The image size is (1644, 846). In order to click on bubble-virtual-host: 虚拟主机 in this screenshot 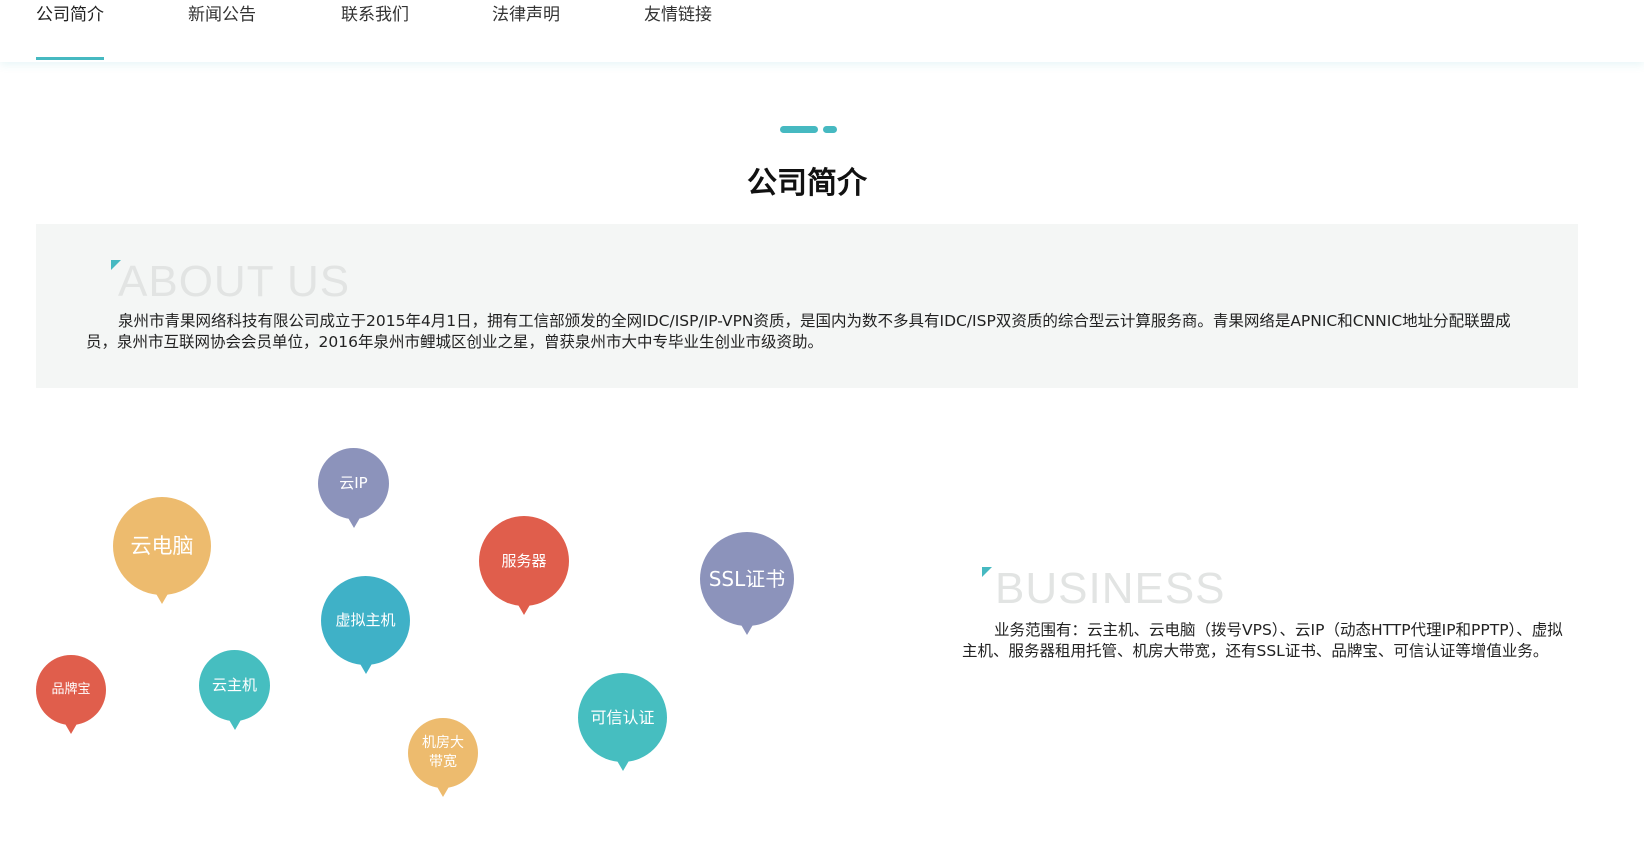, I will do `click(365, 620)`.